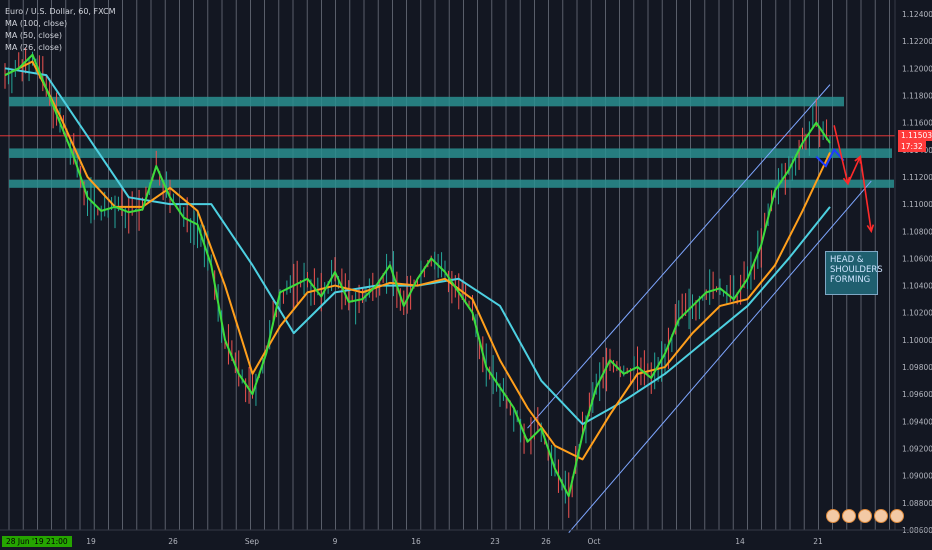 The image size is (932, 550). Describe the element at coordinates (917, 421) in the screenshot. I see `y-tick-label: 1.09400` at that location.